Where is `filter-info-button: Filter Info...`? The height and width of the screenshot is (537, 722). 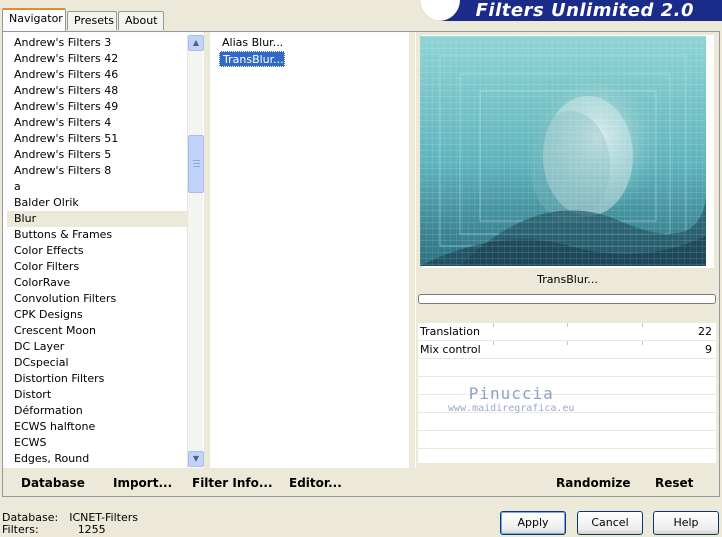 filter-info-button: Filter Info... is located at coordinates (232, 483).